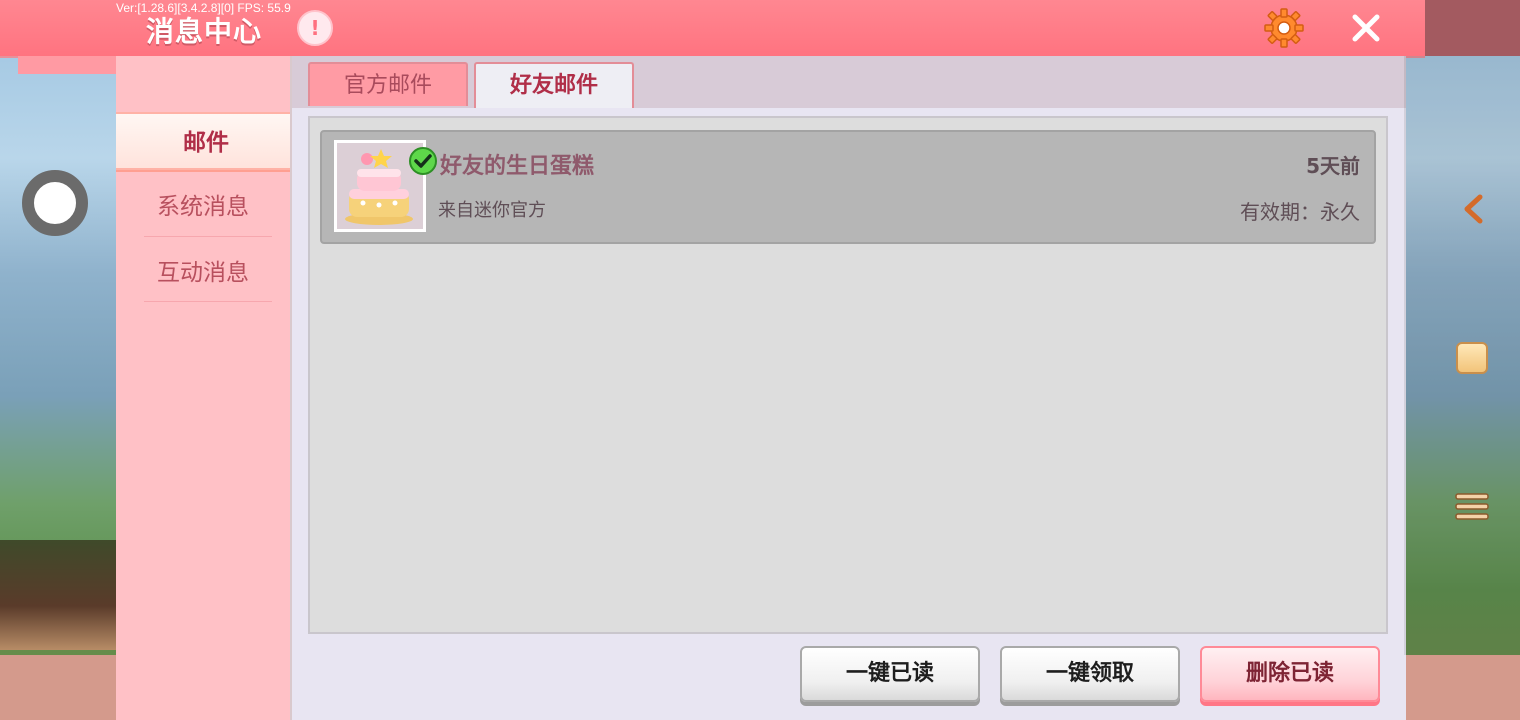 This screenshot has height=720, width=1520. What do you see at coordinates (849, 82) in the screenshot?
I see `mail-tab-bar: 官方邮件 好友邮件` at bounding box center [849, 82].